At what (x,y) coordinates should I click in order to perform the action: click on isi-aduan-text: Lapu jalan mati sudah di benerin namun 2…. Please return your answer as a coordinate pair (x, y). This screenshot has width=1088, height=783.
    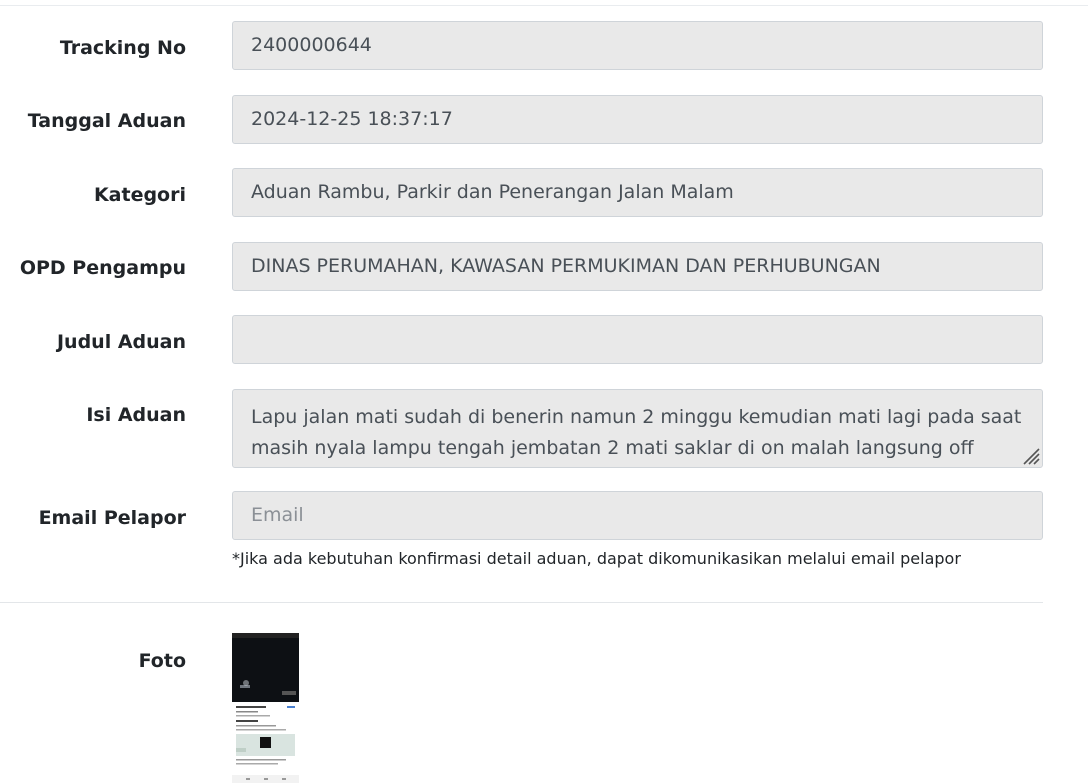
    Looking at the image, I should click on (636, 432).